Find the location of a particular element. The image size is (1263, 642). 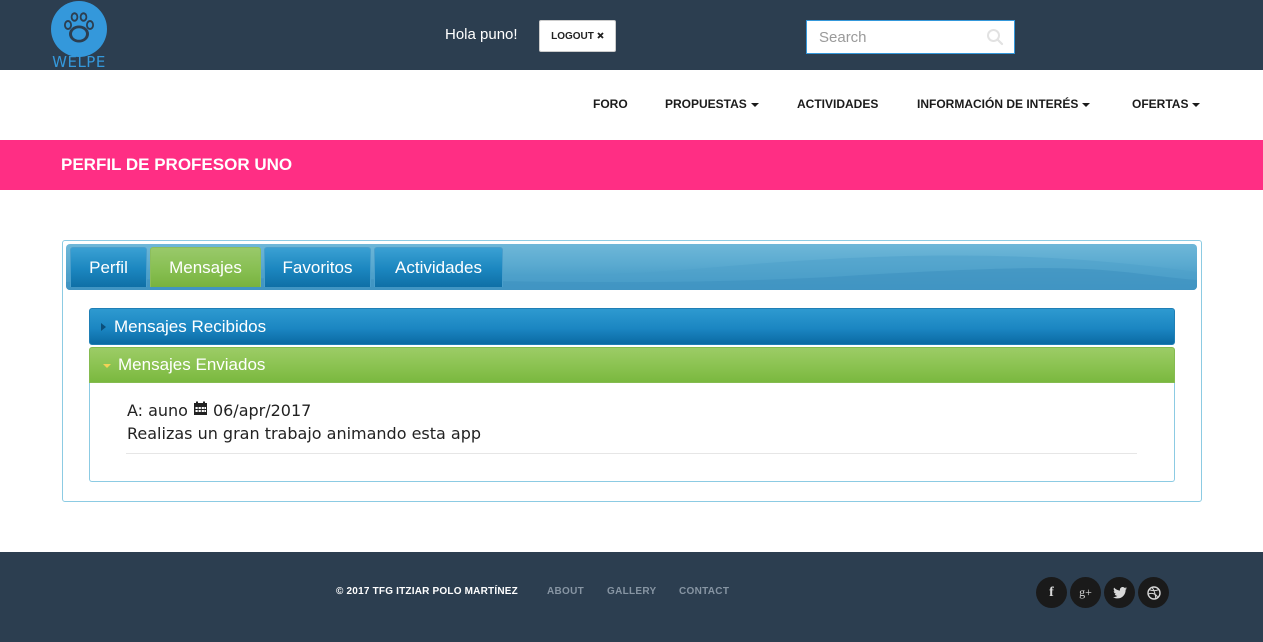

accordion-mensajes-enviados: Mensajes Enviados is located at coordinates (632, 365).